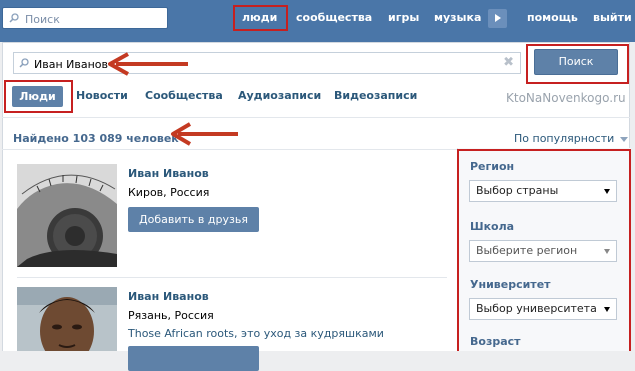 This screenshot has height=371, width=635. What do you see at coordinates (495, 341) in the screenshot?
I see `filter-age-label: Возраст` at bounding box center [495, 341].